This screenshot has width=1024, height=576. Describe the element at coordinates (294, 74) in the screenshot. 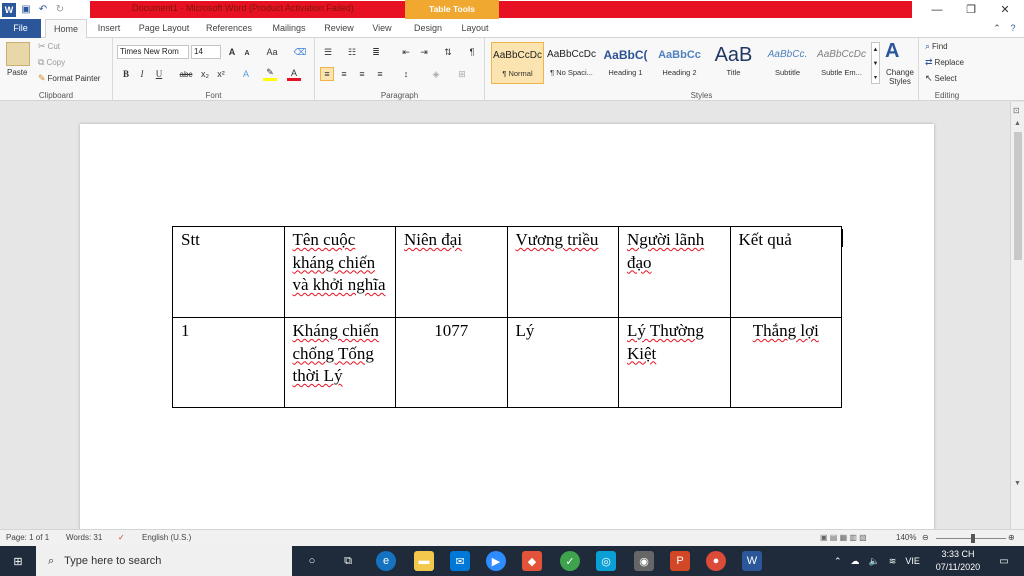

I see `font-color-icon: A` at that location.